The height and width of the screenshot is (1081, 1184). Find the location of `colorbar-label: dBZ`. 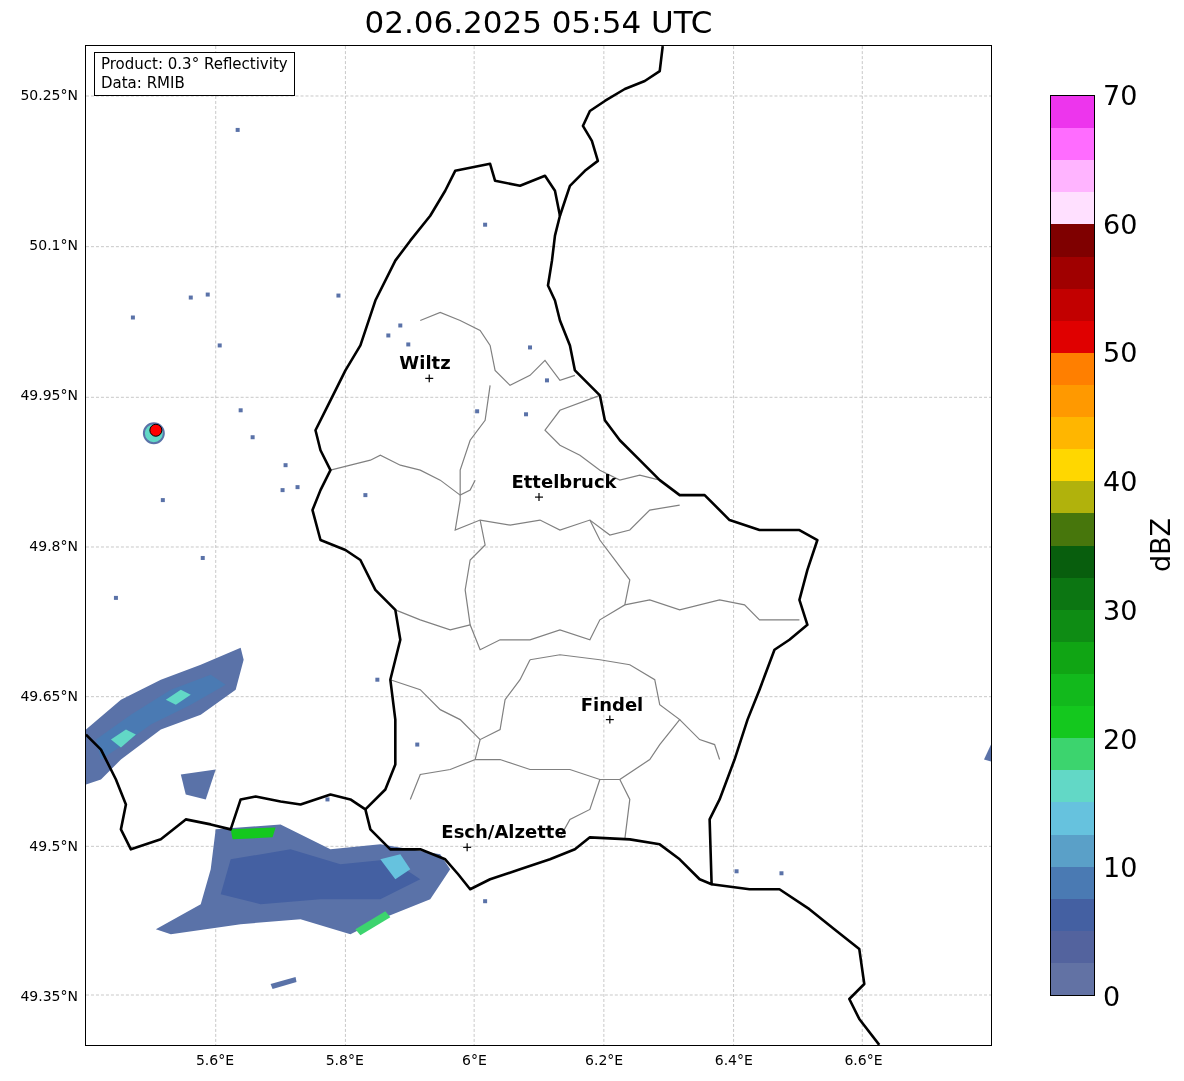

colorbar-label: dBZ is located at coordinates (1160, 545).